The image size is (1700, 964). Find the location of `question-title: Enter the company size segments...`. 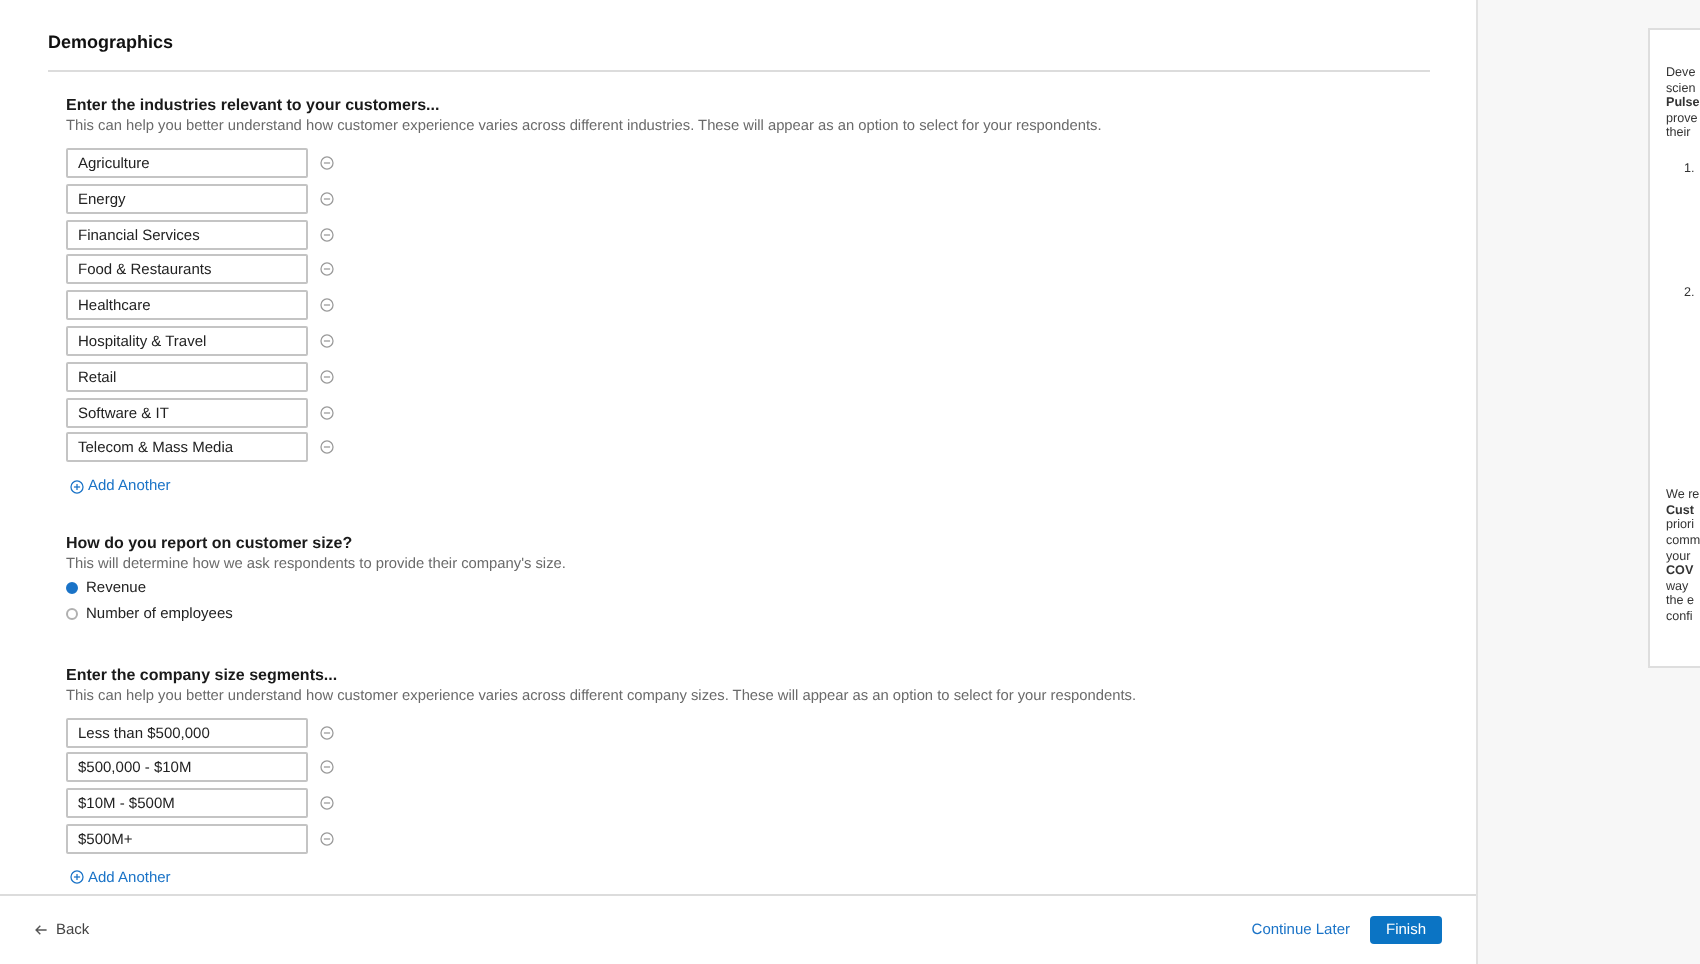

question-title: Enter the company size segments... is located at coordinates (203, 675).